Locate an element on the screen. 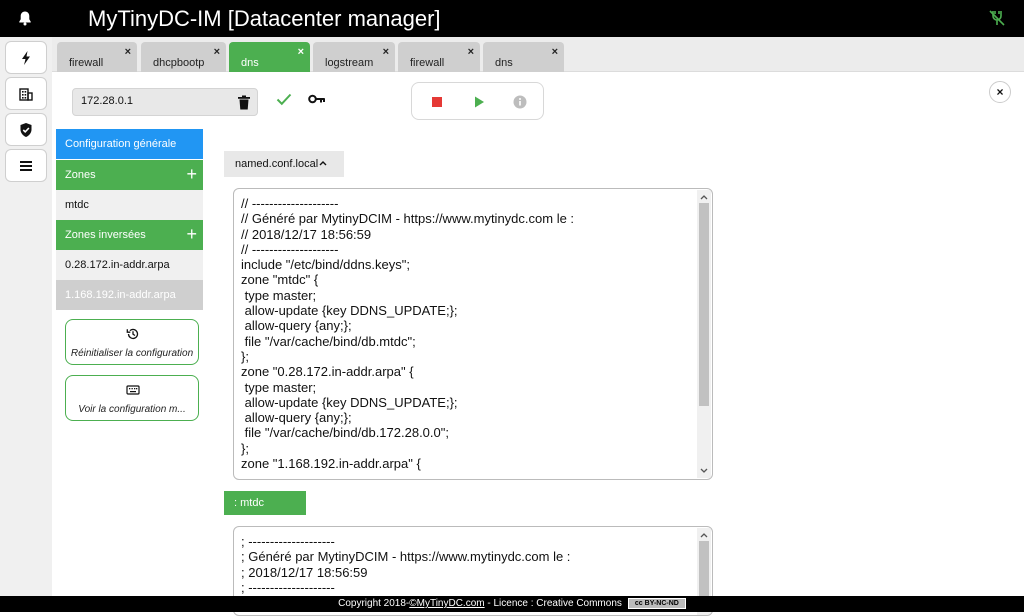  scroll-down-icon is located at coordinates (704, 471).